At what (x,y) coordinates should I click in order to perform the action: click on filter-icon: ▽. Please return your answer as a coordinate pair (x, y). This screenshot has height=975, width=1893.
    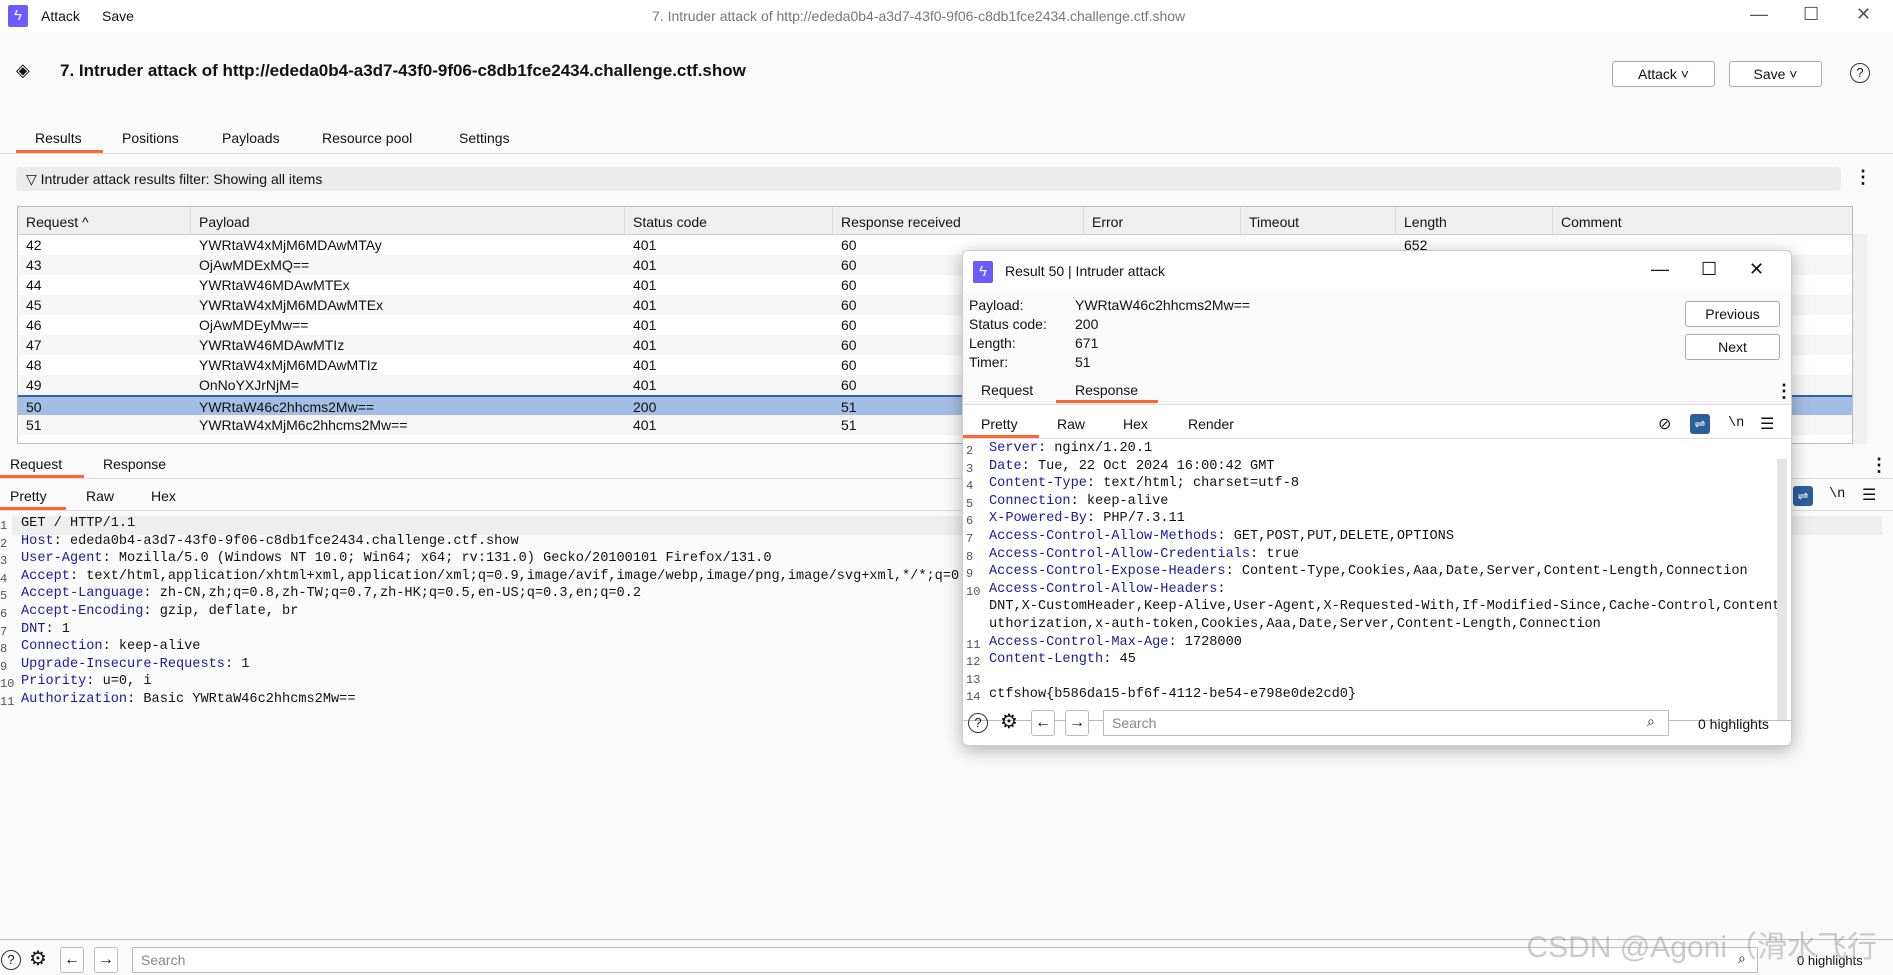
    Looking at the image, I should click on (33, 179).